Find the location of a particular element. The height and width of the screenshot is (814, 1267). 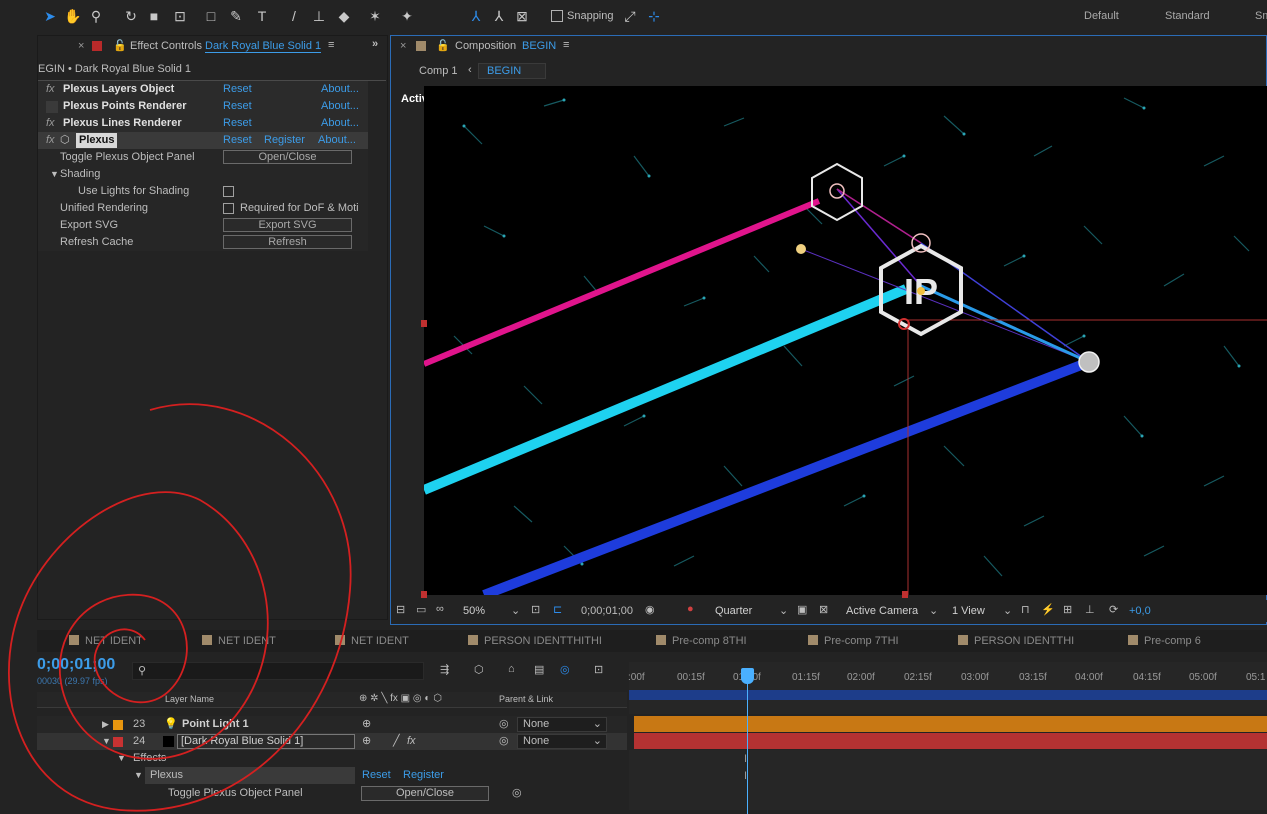

unified-rendering-checkbox is located at coordinates (228, 208).